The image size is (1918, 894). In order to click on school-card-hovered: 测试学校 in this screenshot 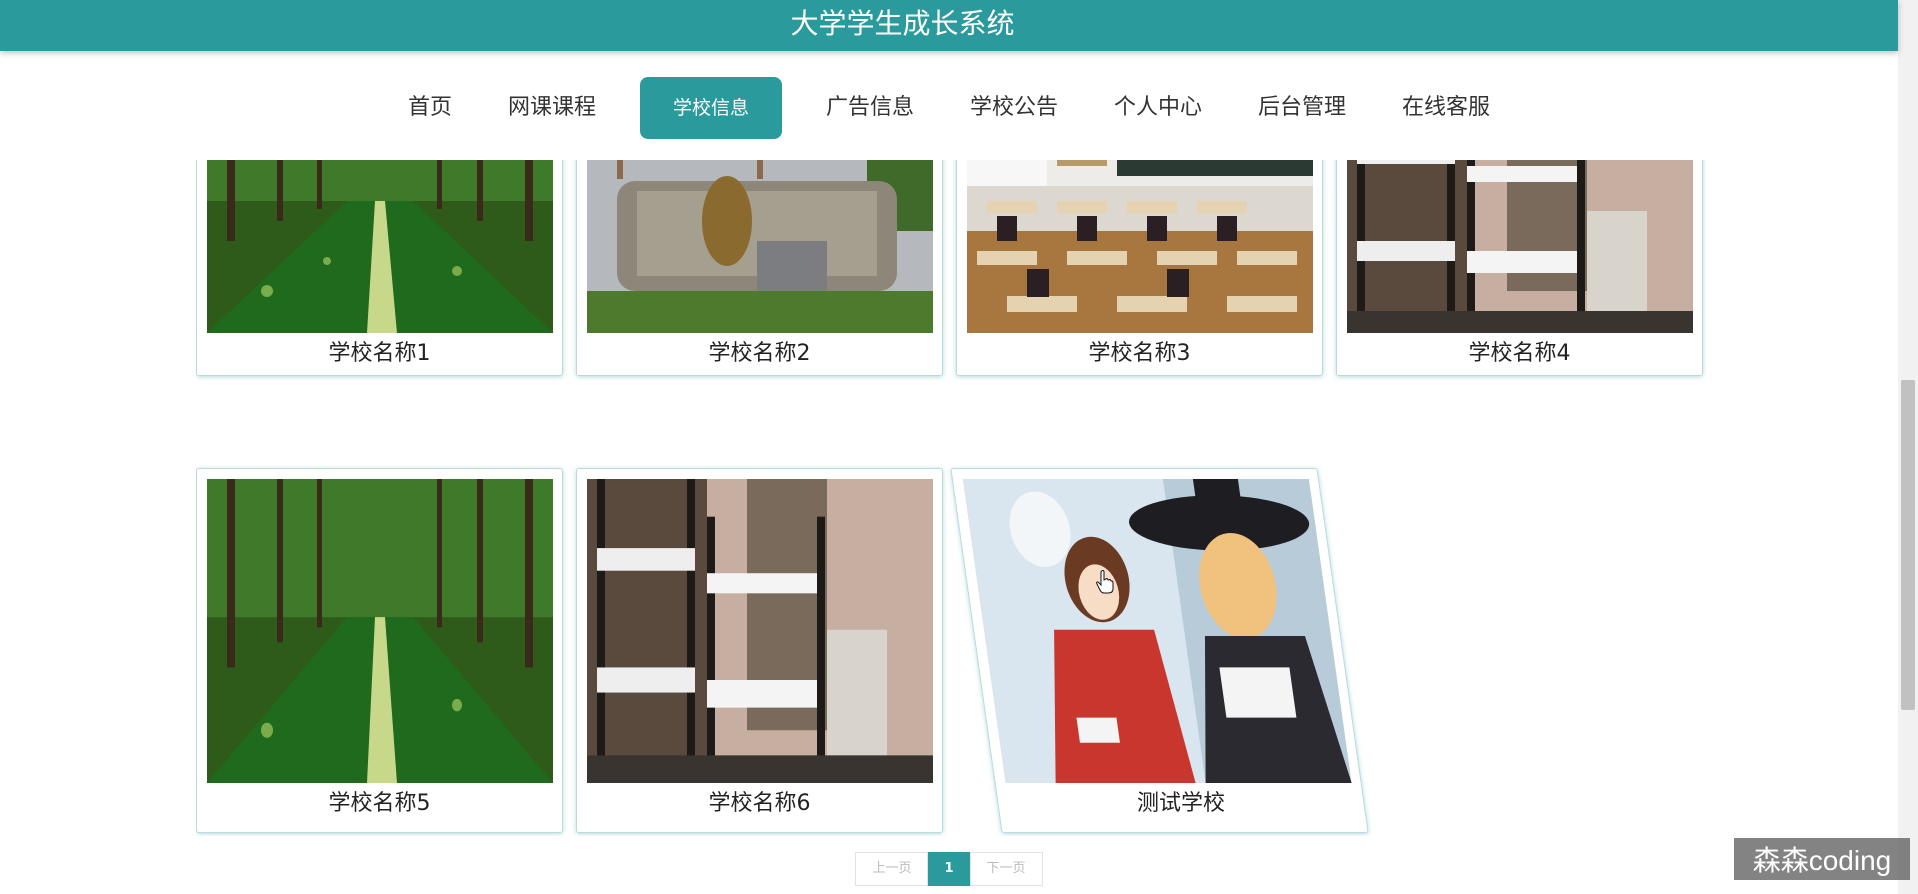, I will do `click(1159, 650)`.